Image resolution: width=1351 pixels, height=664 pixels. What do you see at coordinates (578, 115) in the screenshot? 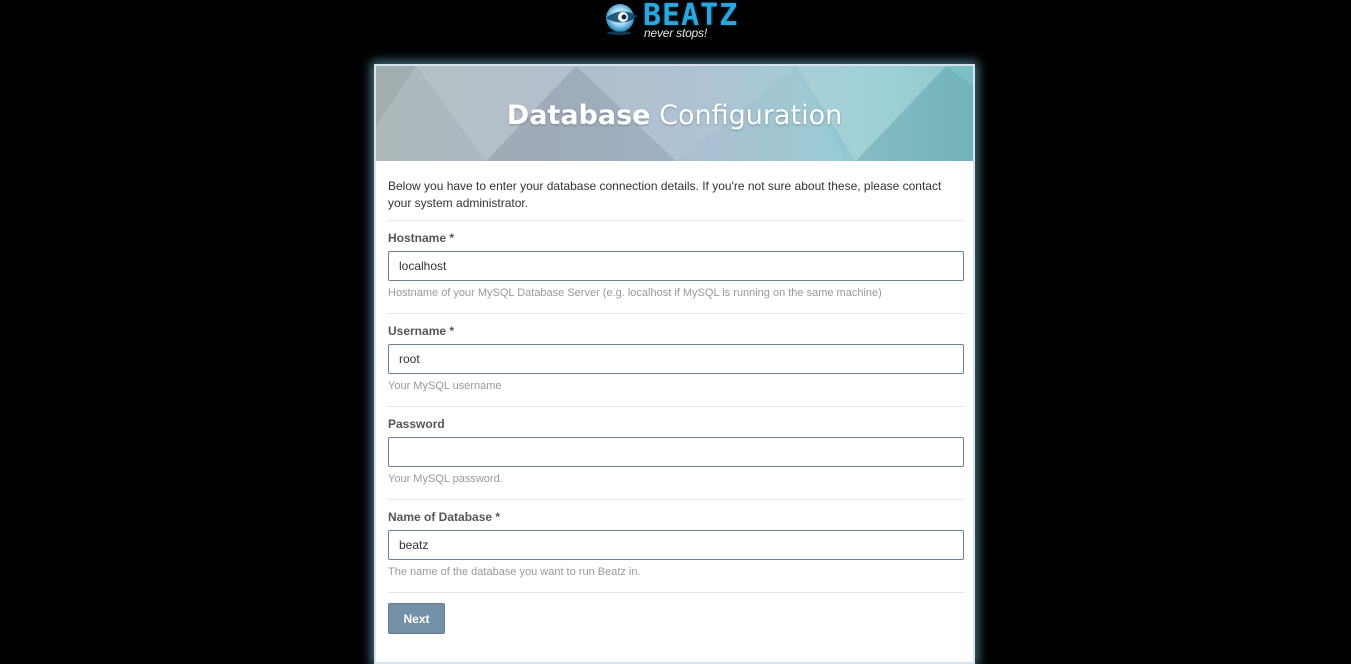
I see `page-title-bold: Database` at bounding box center [578, 115].